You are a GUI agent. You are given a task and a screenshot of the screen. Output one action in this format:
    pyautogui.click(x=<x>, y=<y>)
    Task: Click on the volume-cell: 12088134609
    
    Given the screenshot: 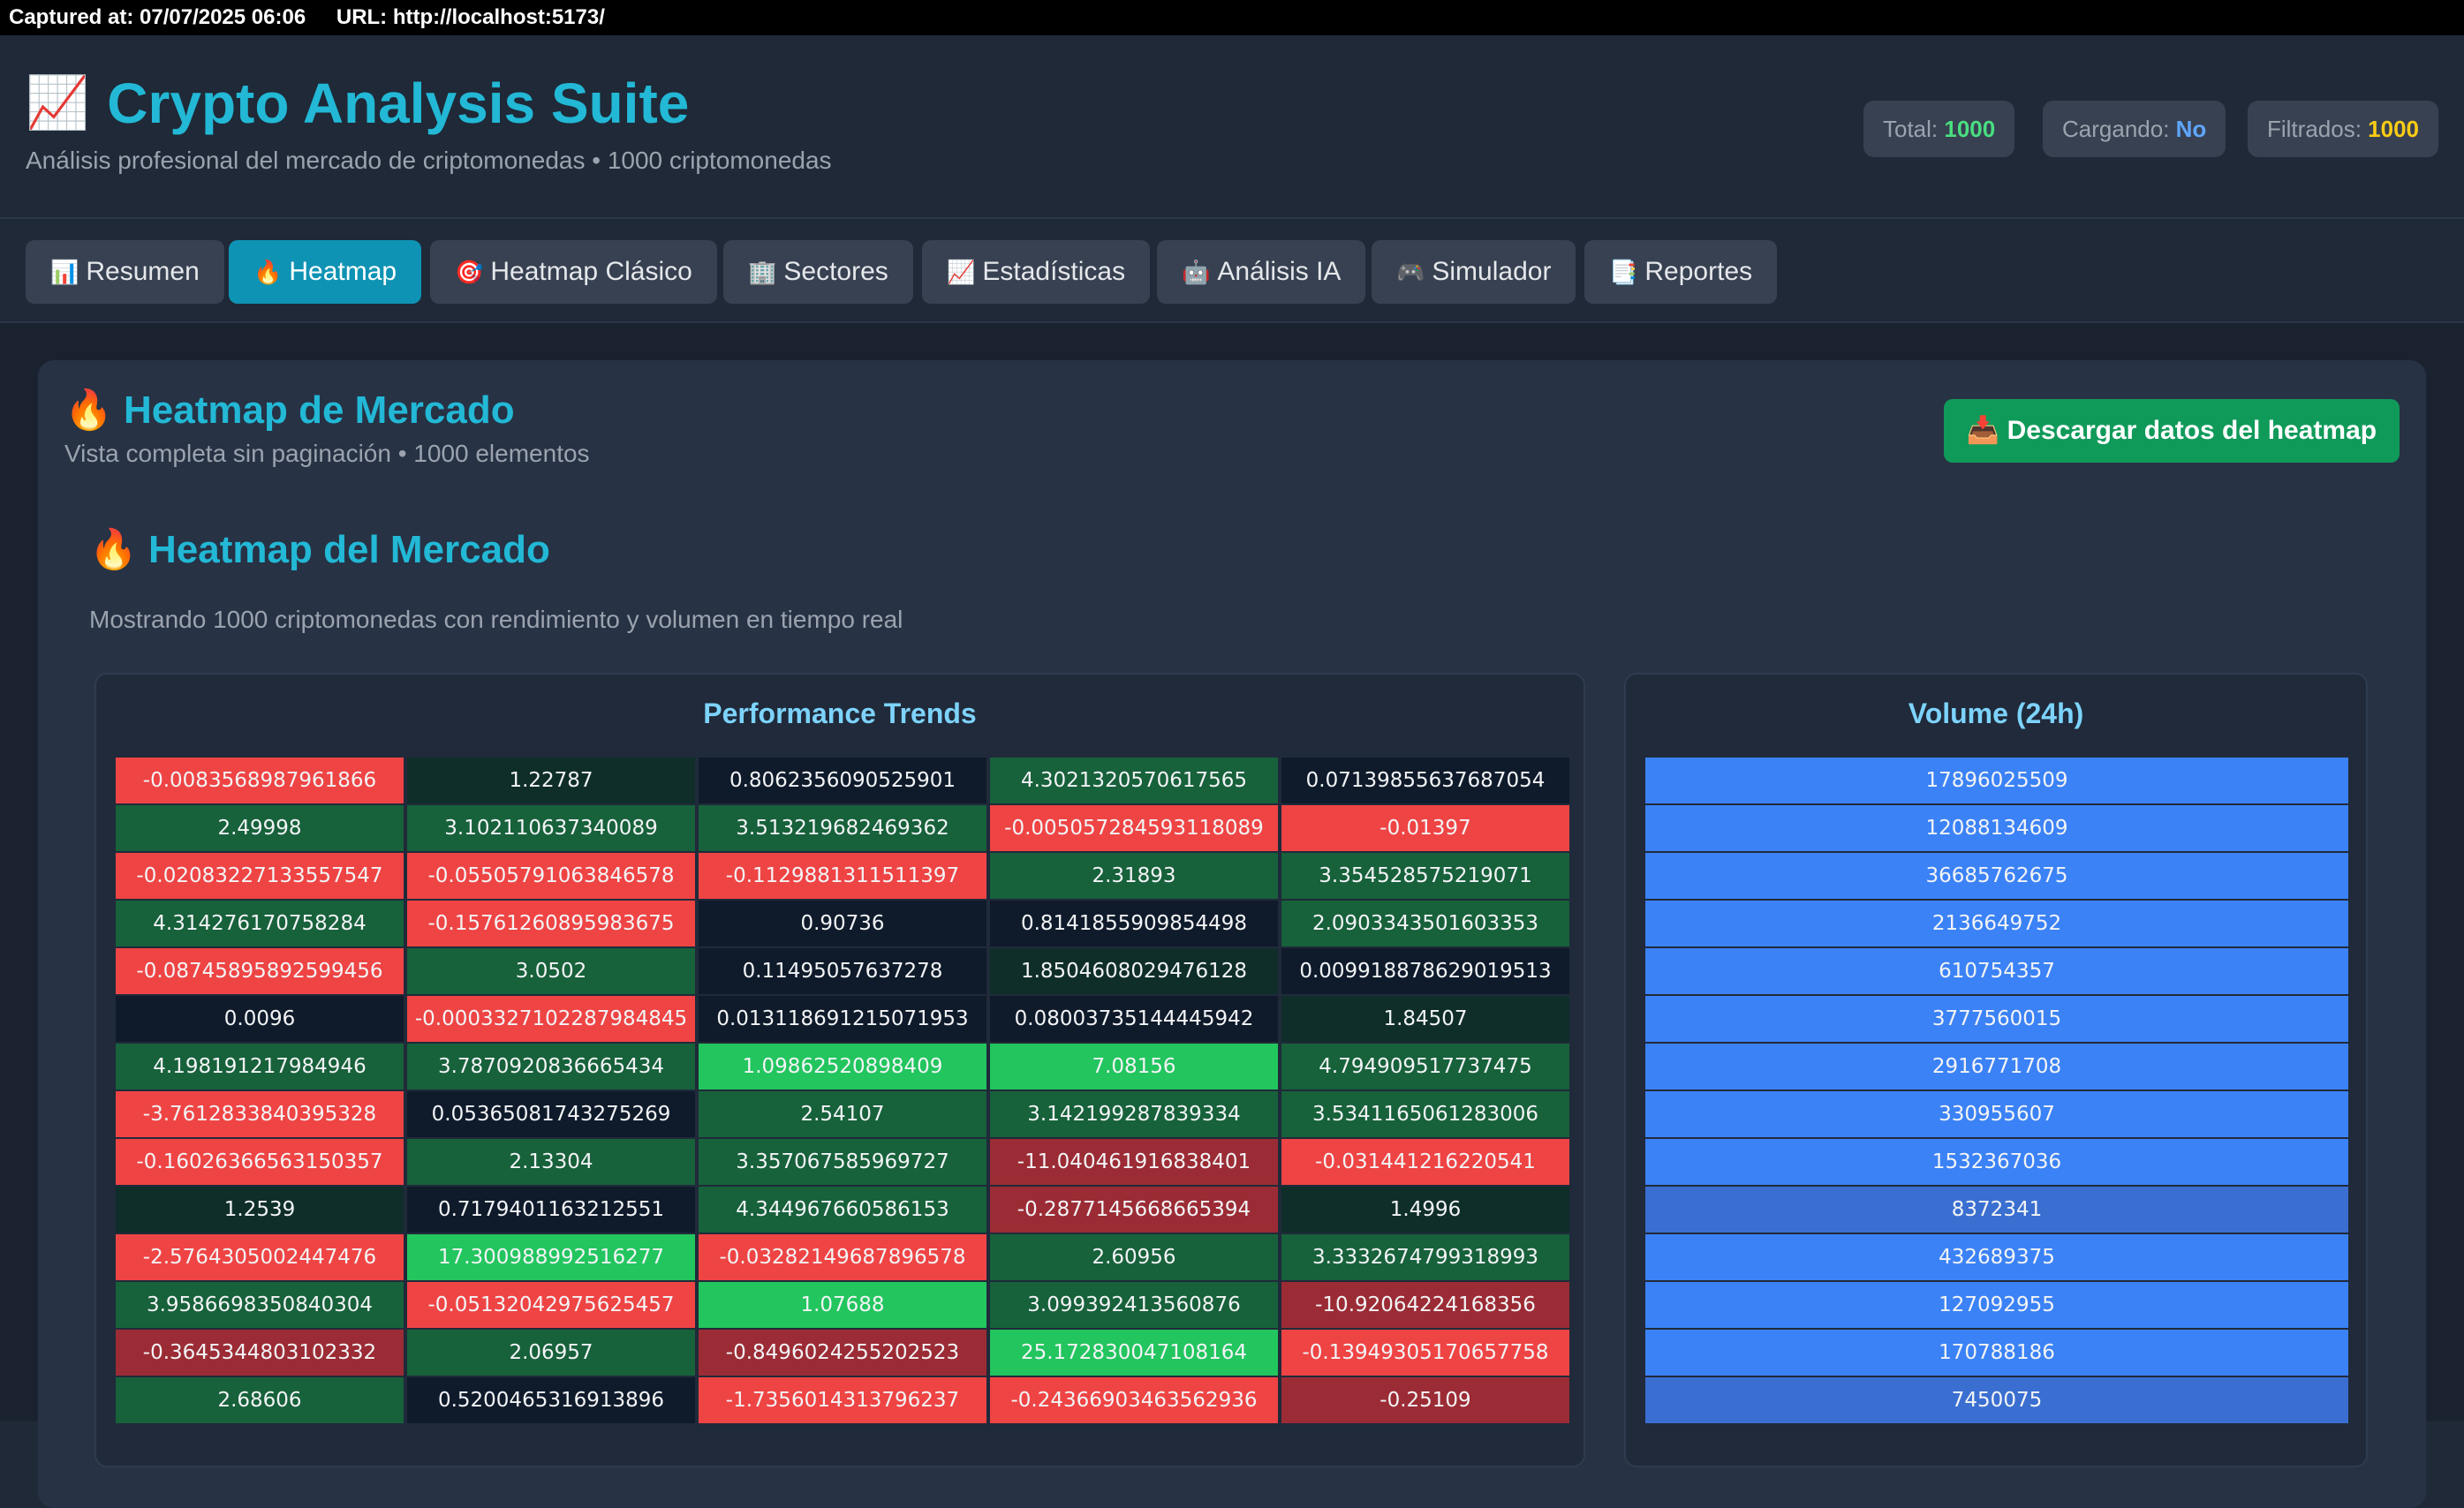 What is the action you would take?
    pyautogui.click(x=1996, y=828)
    